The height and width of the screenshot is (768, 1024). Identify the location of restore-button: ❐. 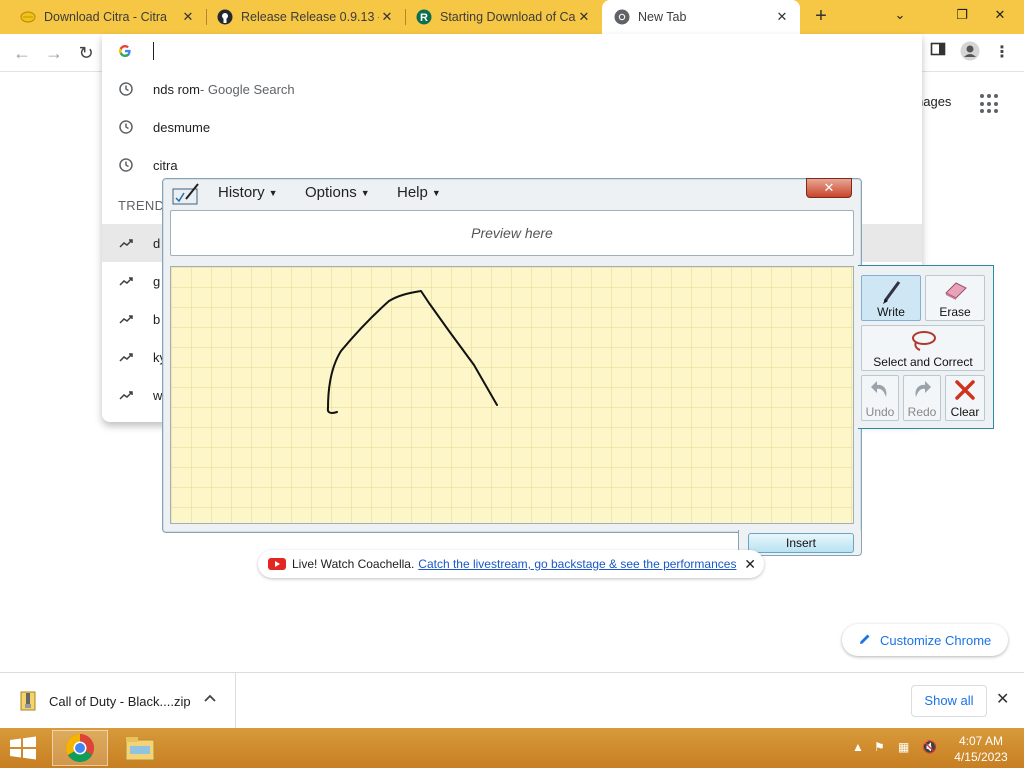
(962, 15).